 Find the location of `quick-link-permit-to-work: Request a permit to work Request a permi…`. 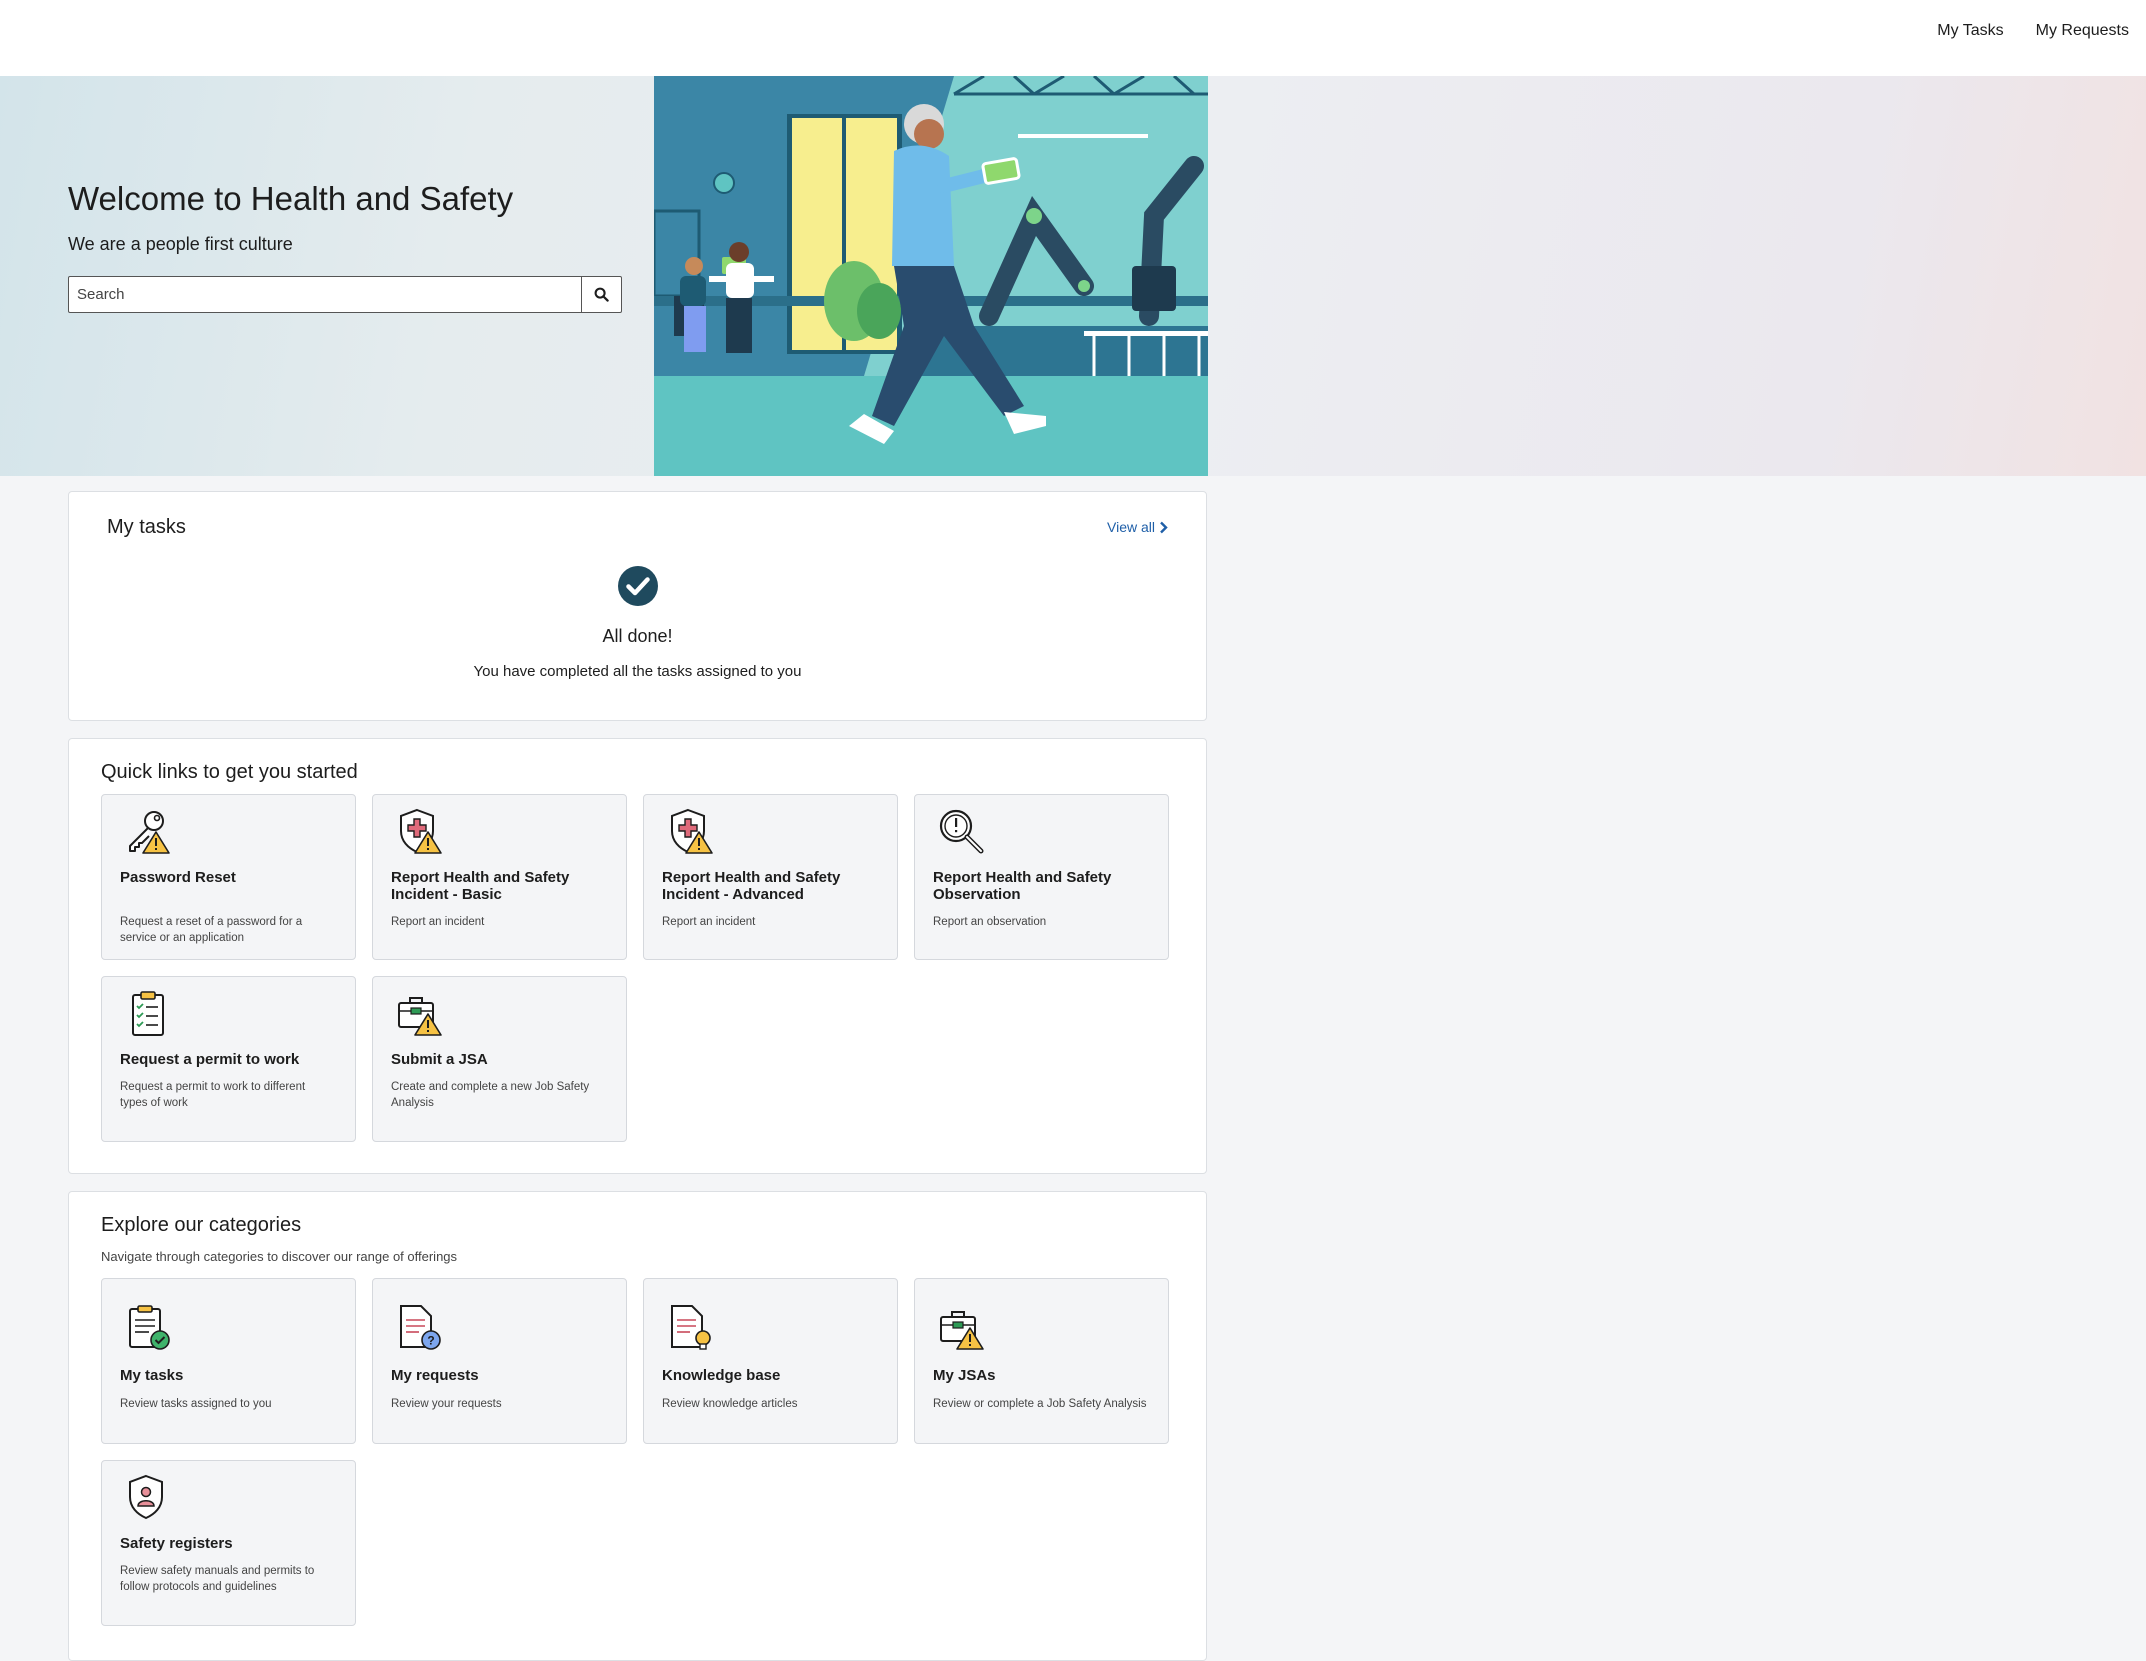

quick-link-permit-to-work: Request a permit to work Request a permi… is located at coordinates (228, 1059).